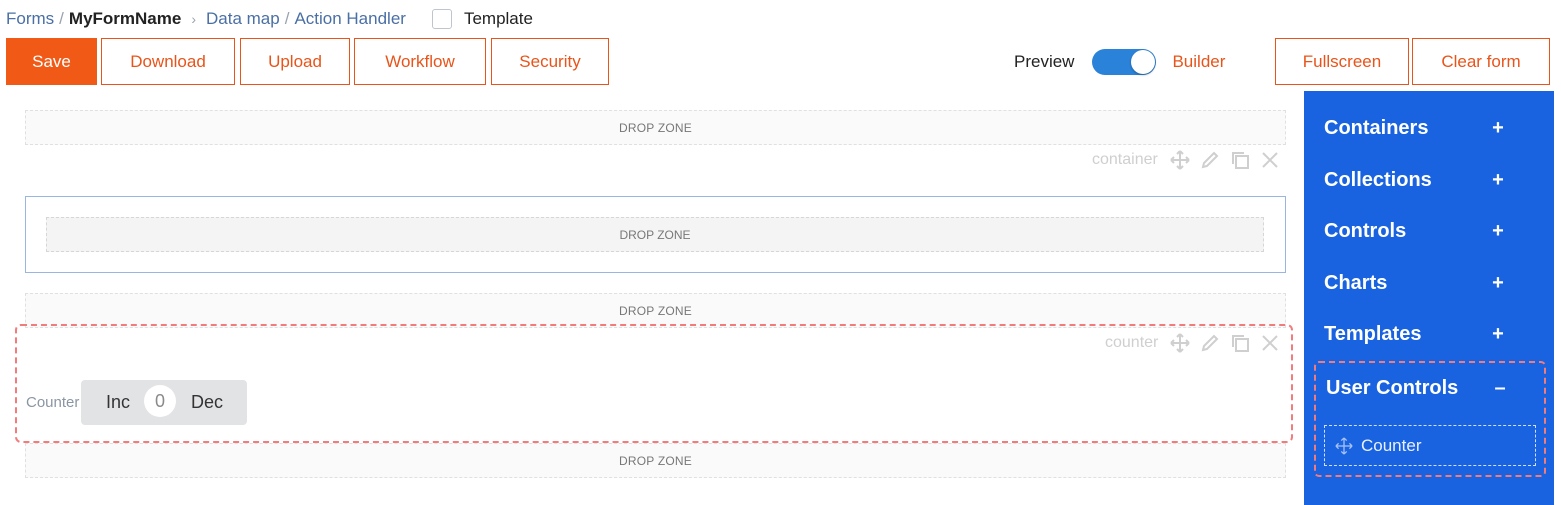  Describe the element at coordinates (1424, 283) in the screenshot. I see `sidebar-item-charts: Charts +` at that location.